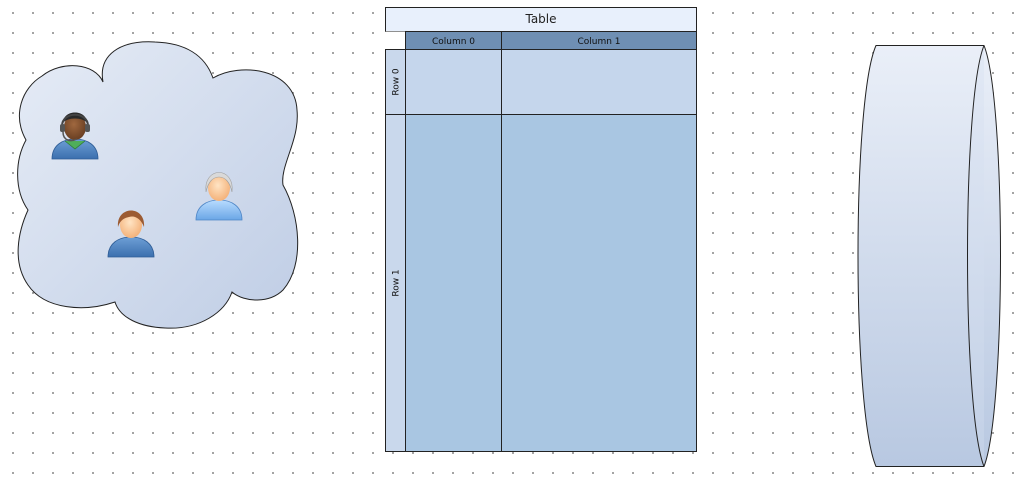 This screenshot has width=1023, height=477. What do you see at coordinates (453, 42) in the screenshot?
I see `column-header-0-label: Column 0` at bounding box center [453, 42].